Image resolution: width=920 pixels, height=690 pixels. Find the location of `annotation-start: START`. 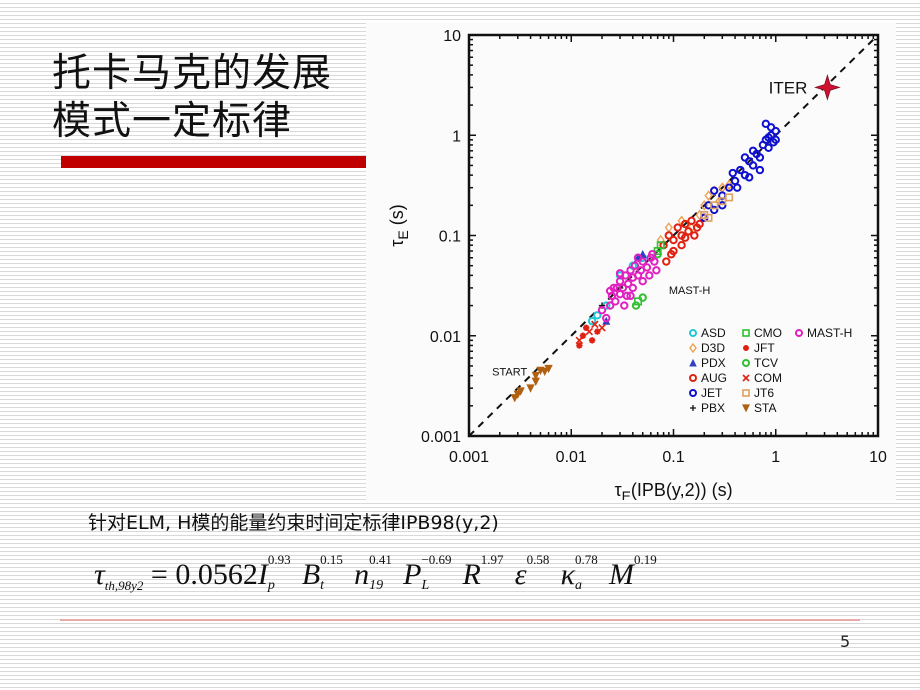

annotation-start: START is located at coordinates (509, 373).